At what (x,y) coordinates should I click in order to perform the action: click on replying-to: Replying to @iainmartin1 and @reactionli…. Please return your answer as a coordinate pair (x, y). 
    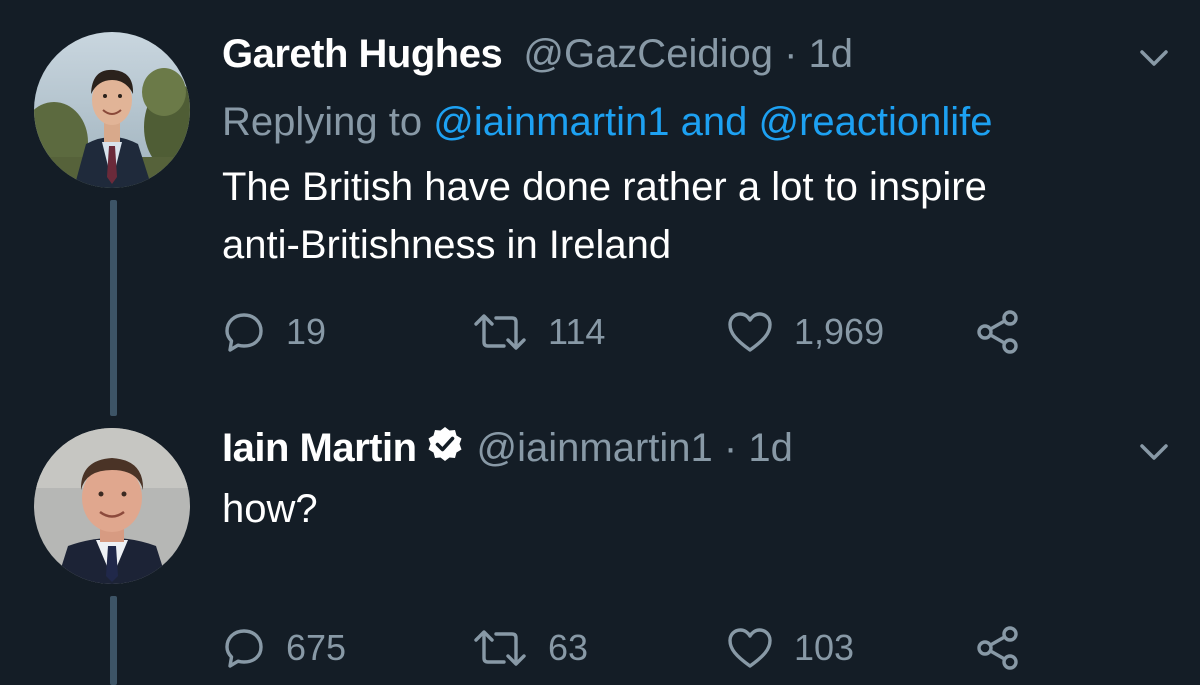
    Looking at the image, I should click on (607, 122).